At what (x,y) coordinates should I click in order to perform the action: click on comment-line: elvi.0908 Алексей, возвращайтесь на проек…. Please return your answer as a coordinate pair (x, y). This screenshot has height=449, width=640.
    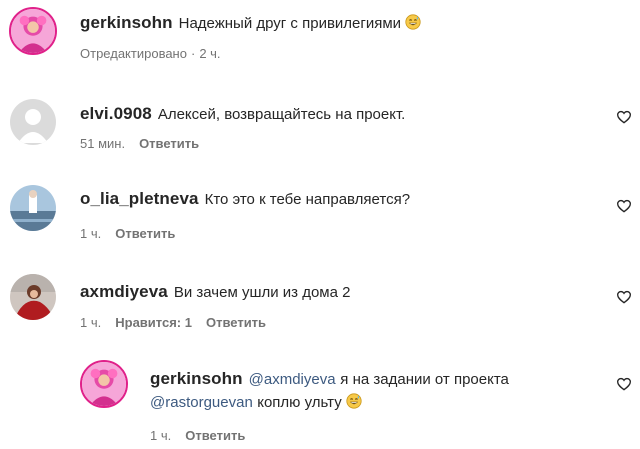
    Looking at the image, I should click on (242, 114).